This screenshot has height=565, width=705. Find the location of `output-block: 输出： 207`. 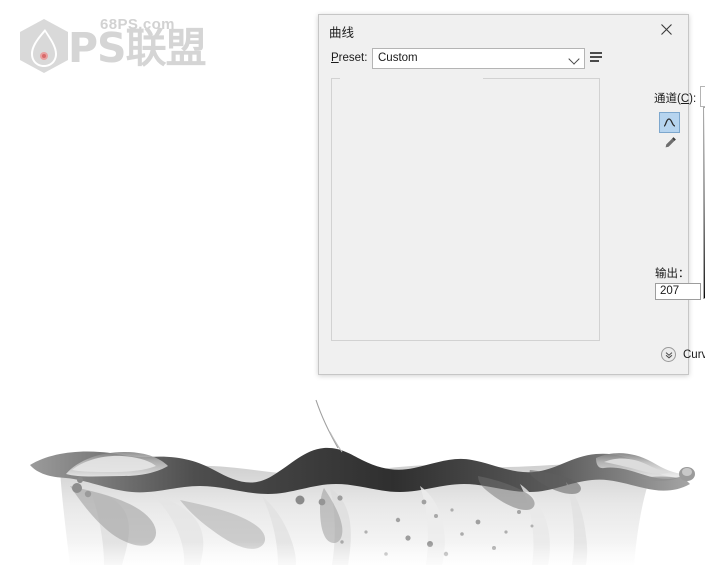

output-block: 输出： 207 is located at coordinates (678, 282).